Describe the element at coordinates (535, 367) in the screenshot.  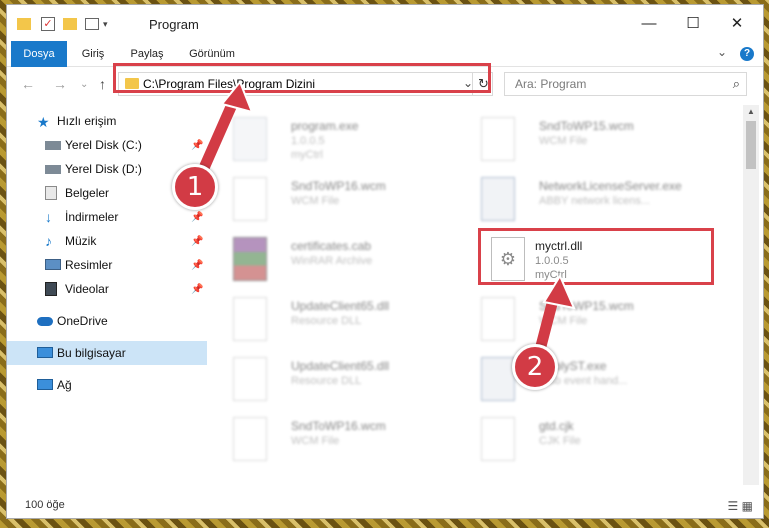
I see `step-2-badge: 2` at that location.